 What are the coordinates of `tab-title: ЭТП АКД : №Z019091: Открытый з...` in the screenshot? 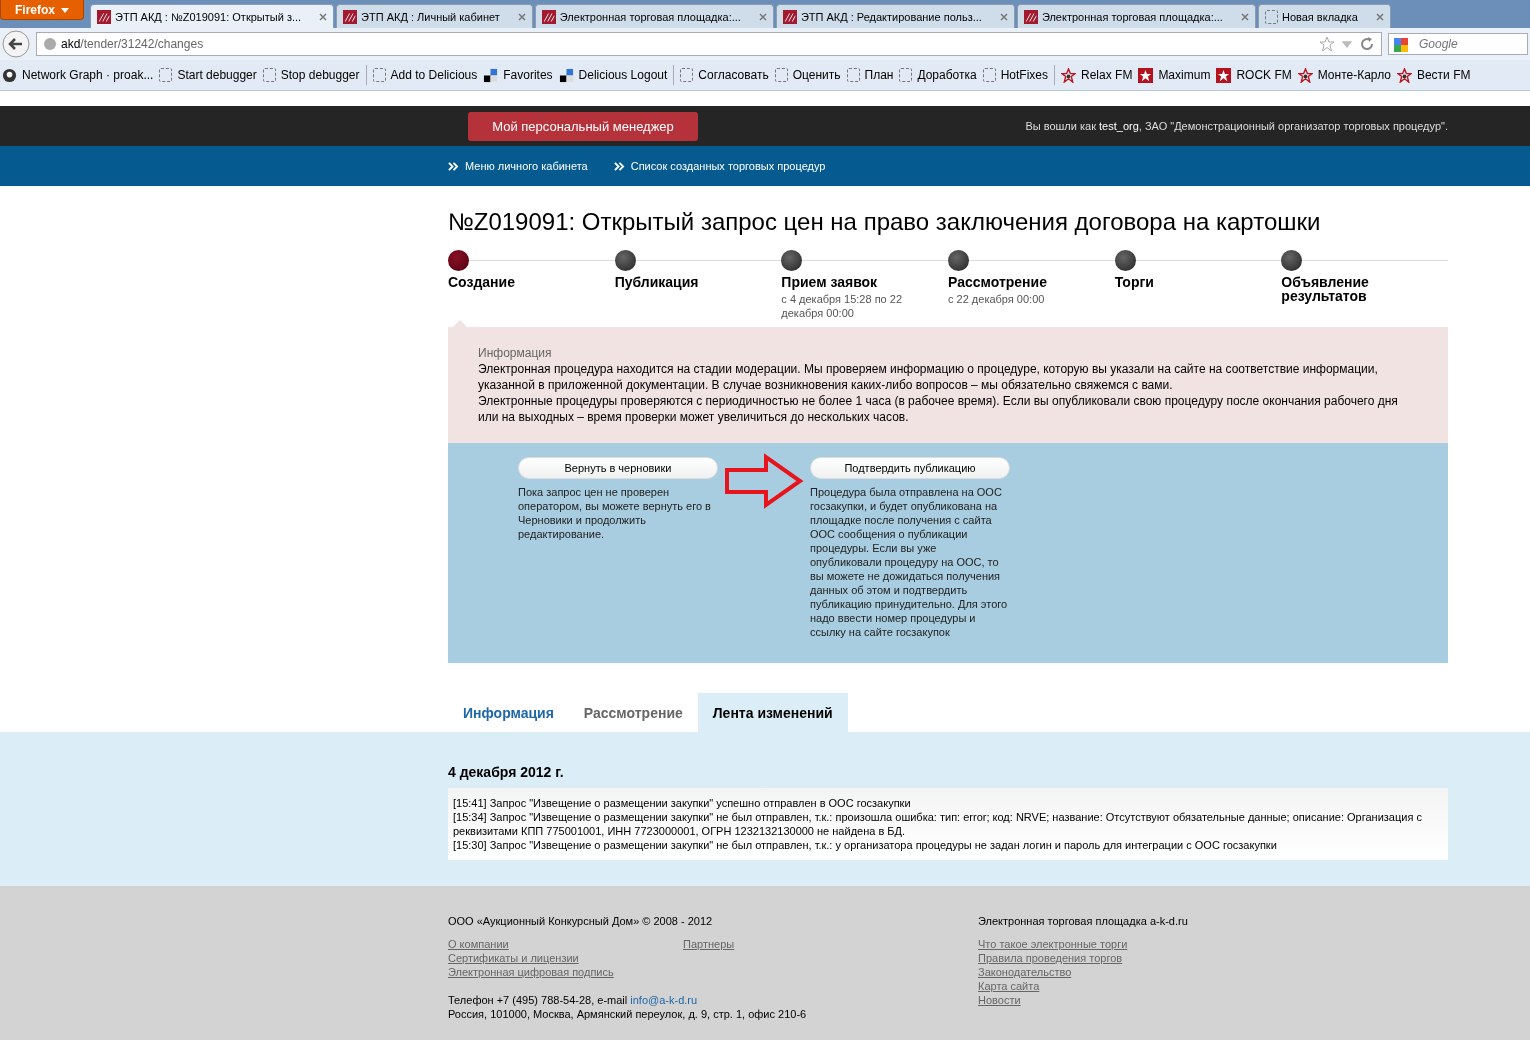 It's located at (208, 16).